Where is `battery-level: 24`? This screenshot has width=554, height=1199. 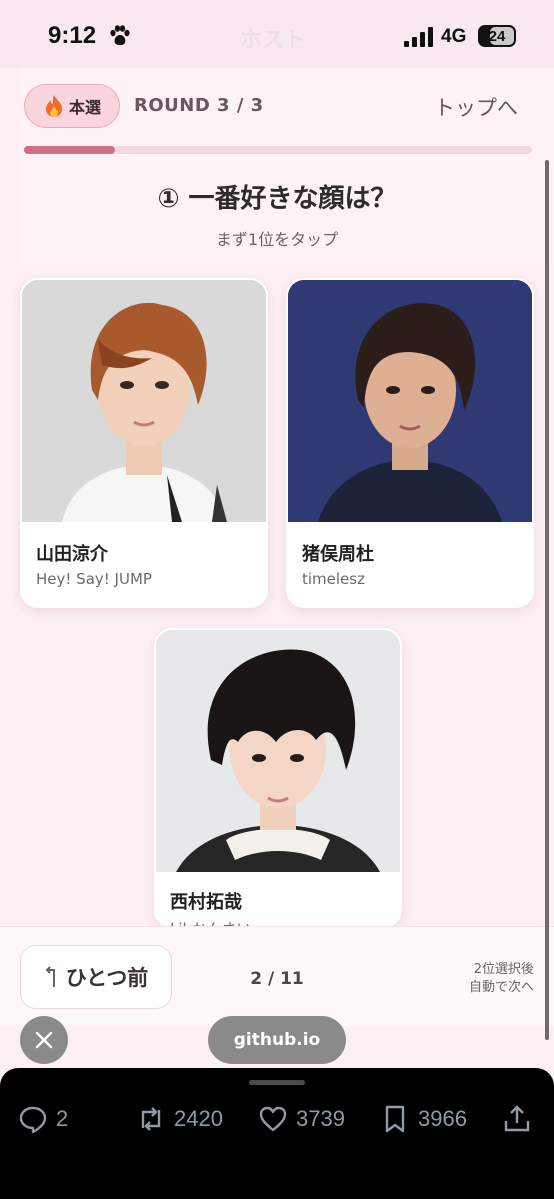
battery-level: 24 is located at coordinates (497, 36).